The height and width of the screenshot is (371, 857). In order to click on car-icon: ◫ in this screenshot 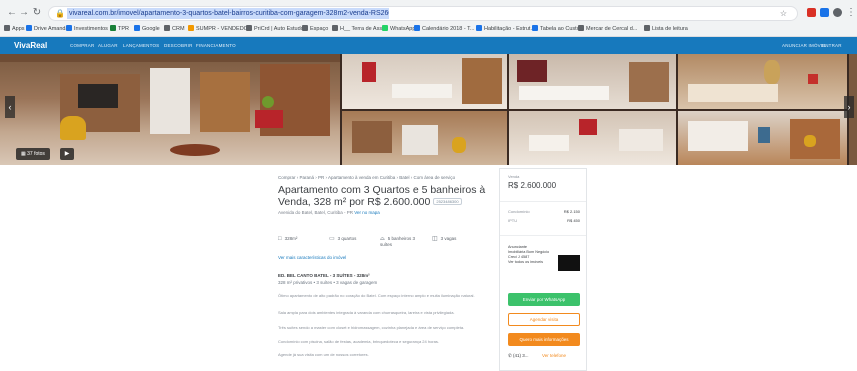, I will do `click(435, 239)`.